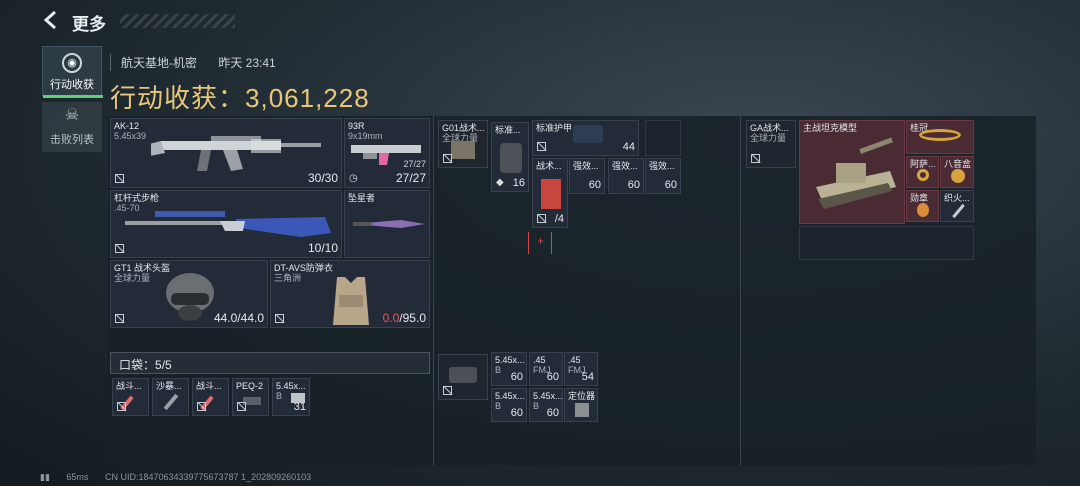 The height and width of the screenshot is (486, 1080). Describe the element at coordinates (127, 126) in the screenshot. I see `weapon-name: AK-12` at that location.